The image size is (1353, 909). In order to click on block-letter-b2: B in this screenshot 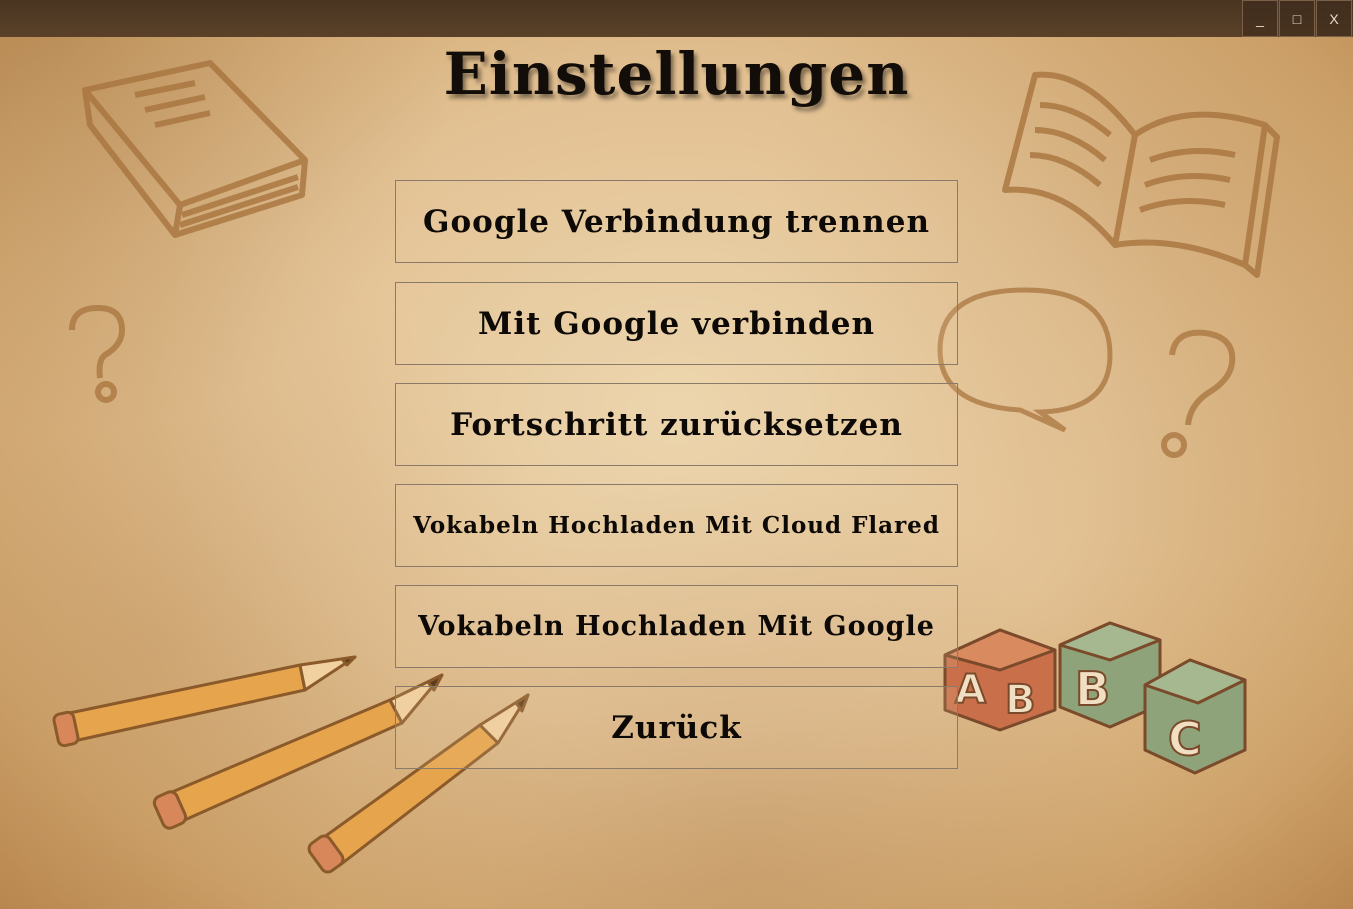, I will do `click(1092, 689)`.